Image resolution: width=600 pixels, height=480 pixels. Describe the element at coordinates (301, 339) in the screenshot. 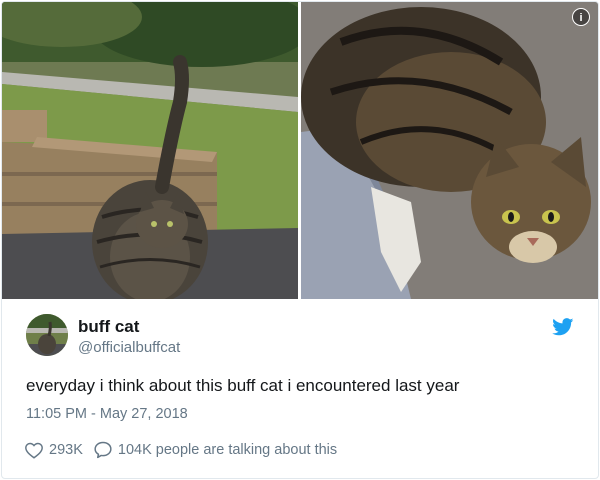

I see `tweet-header: buff cat @officialbuffcat` at that location.